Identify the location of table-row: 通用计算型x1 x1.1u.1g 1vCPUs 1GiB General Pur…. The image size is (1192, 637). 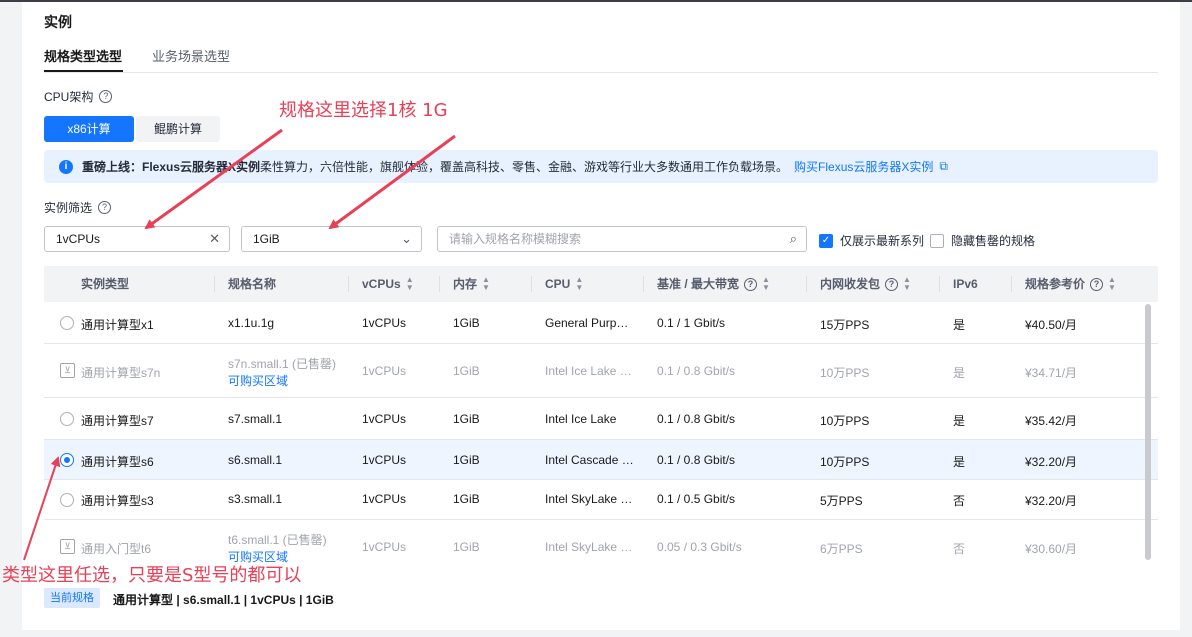
(601, 323).